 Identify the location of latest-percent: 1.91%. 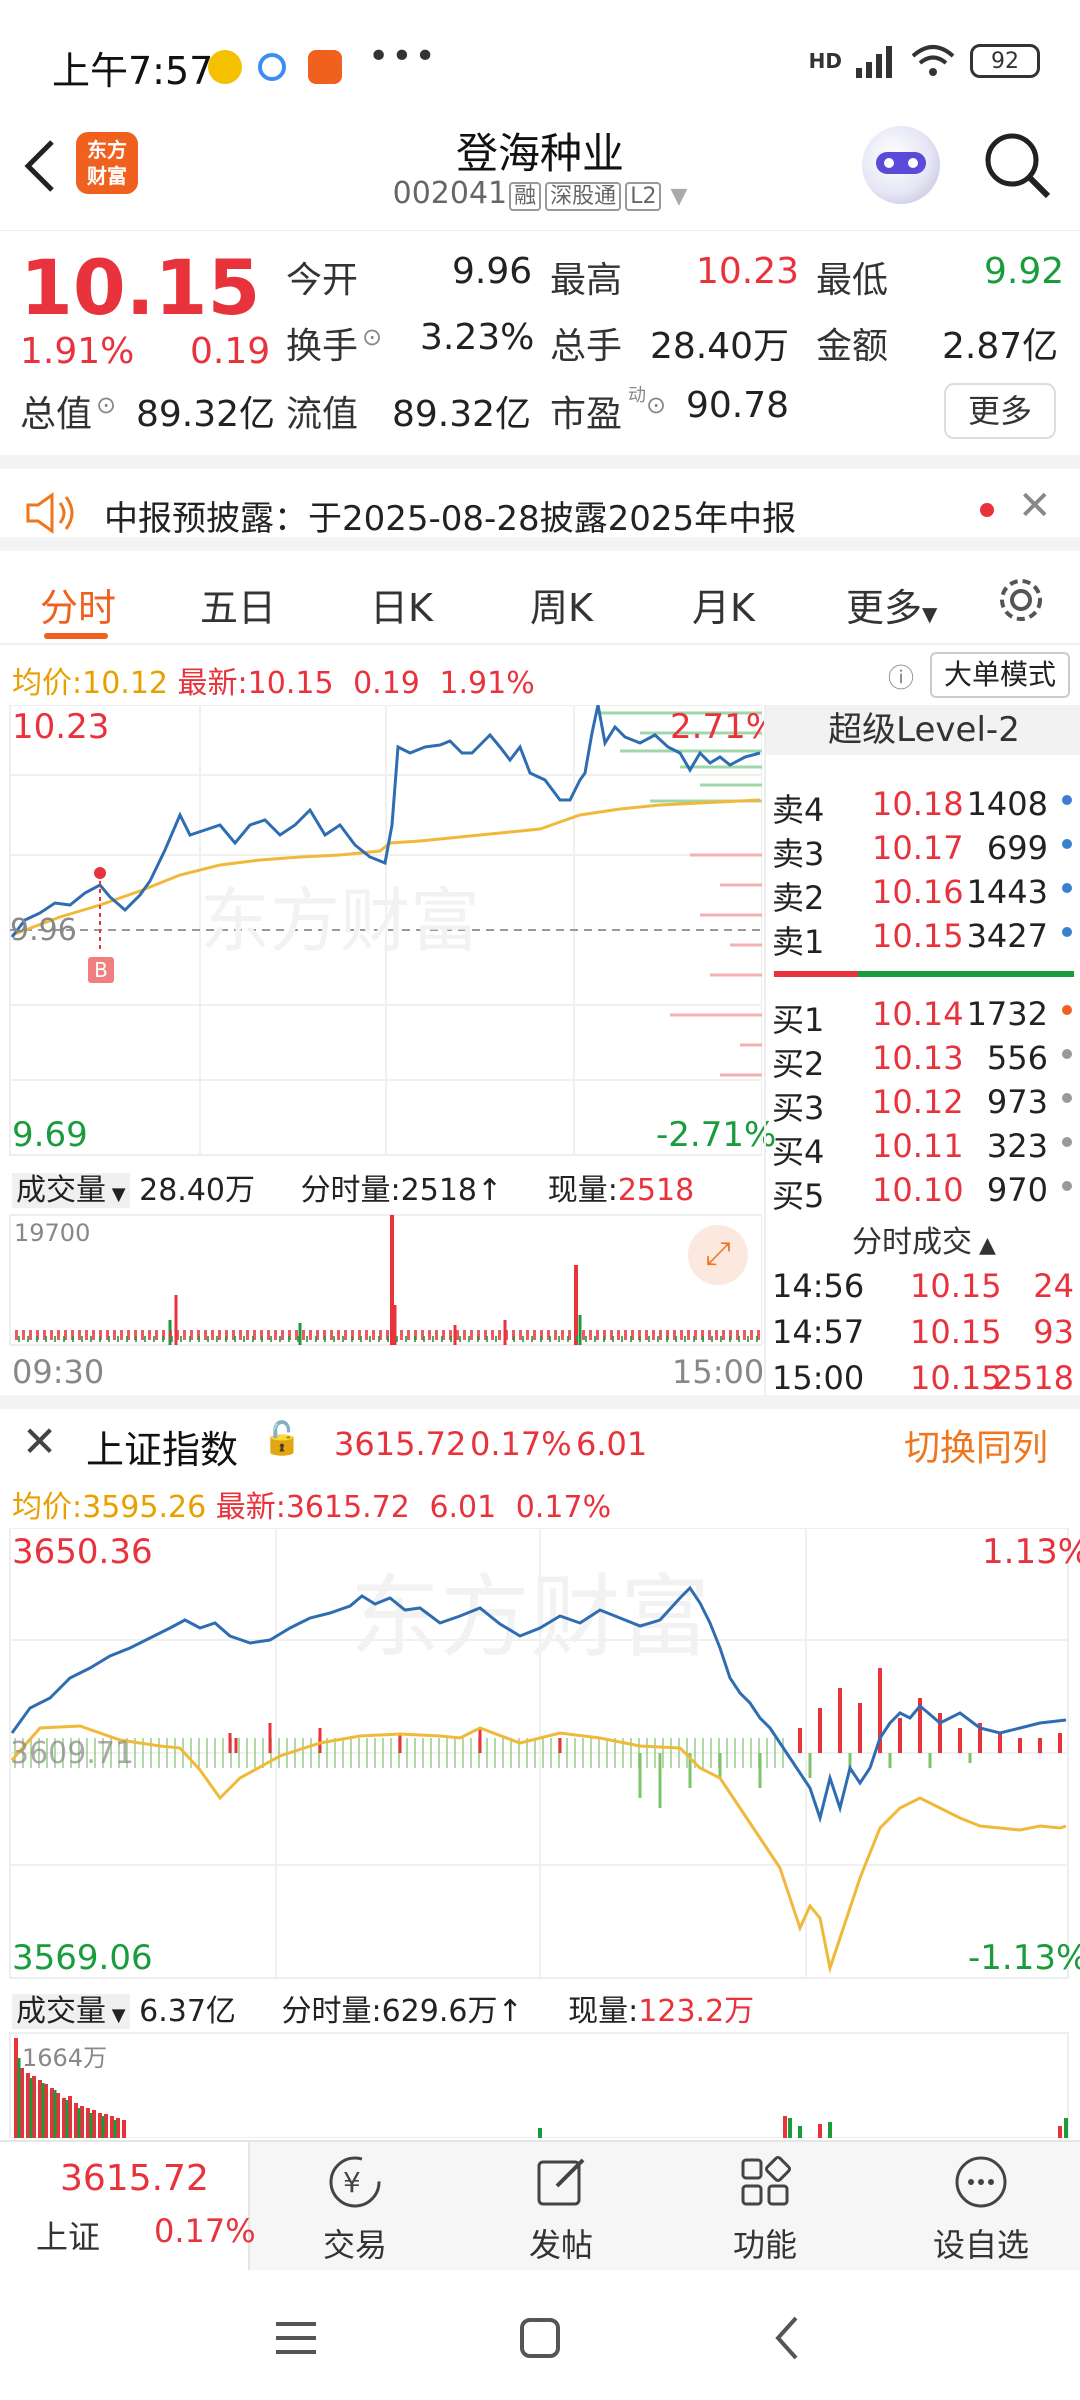
(487, 683).